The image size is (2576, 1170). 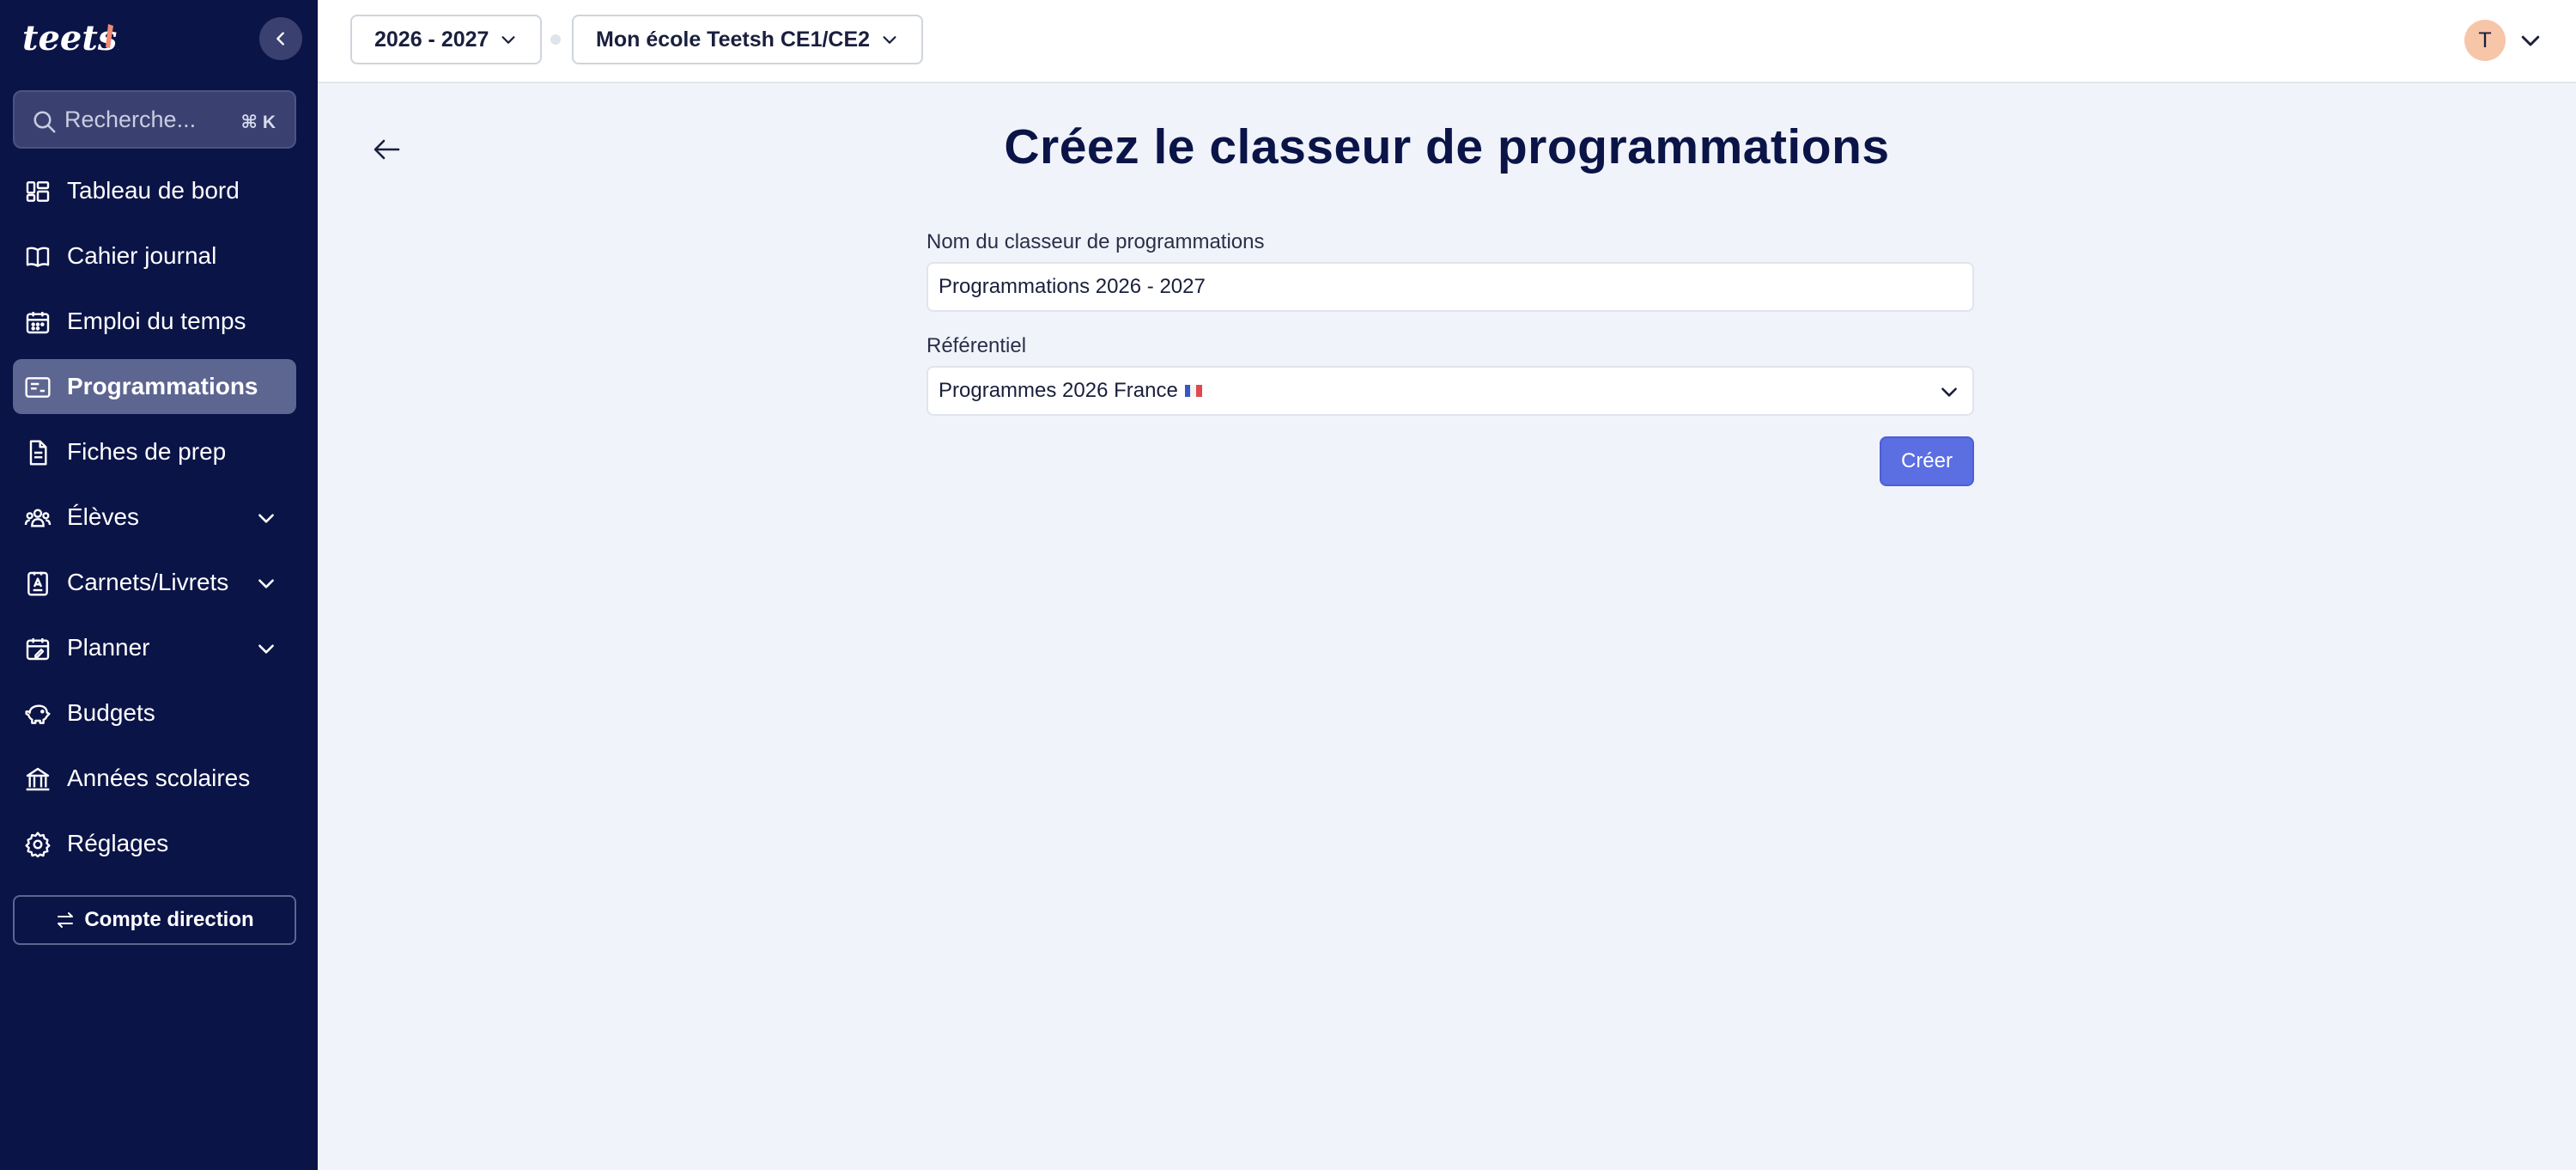 I want to click on collapse-sidebar-button, so click(x=280, y=39).